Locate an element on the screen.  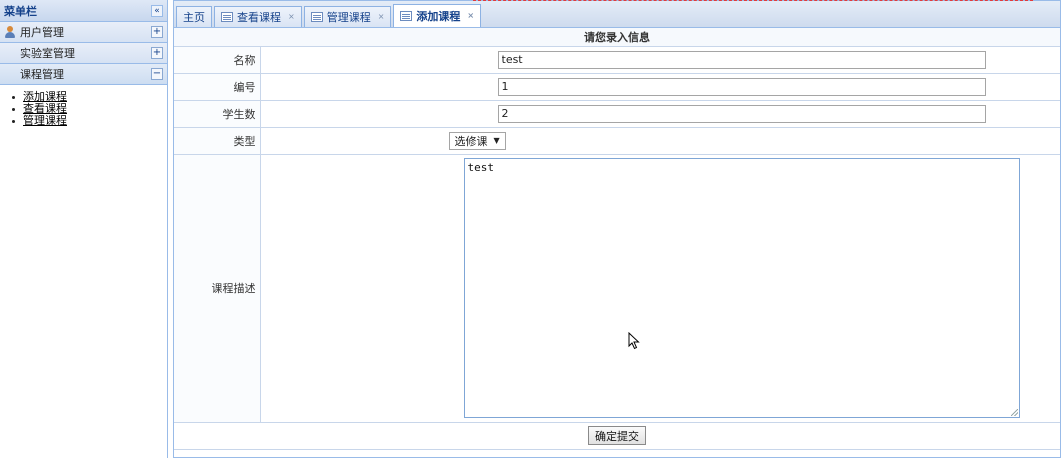
name-input is located at coordinates (741, 59).